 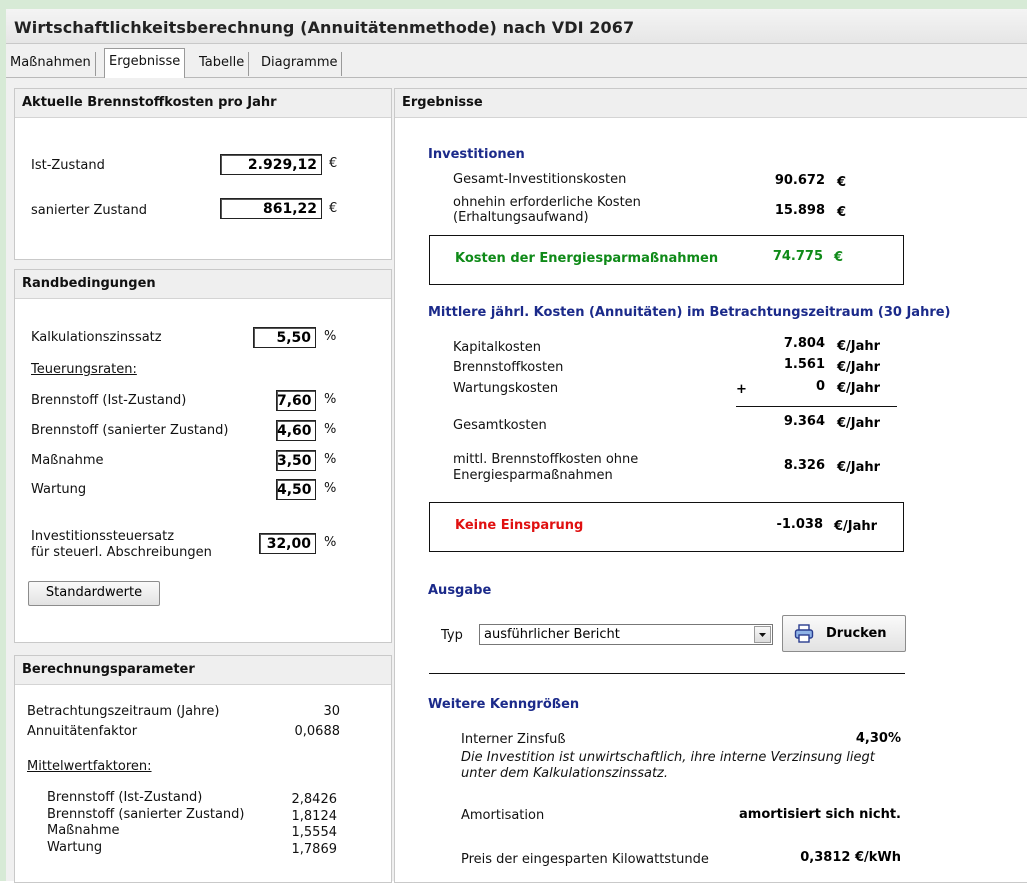 I want to click on steuer-label-1: Investitionssteuersatz, so click(x=103, y=536).